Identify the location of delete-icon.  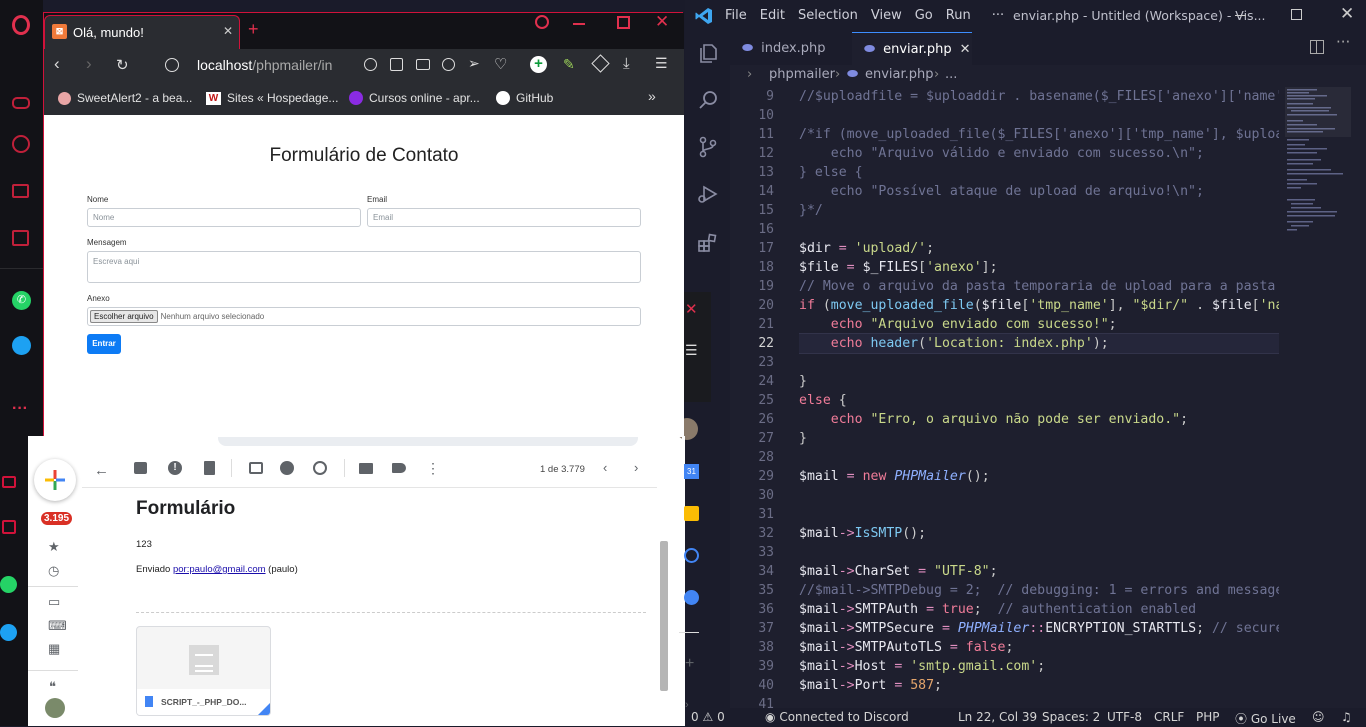
(209, 468).